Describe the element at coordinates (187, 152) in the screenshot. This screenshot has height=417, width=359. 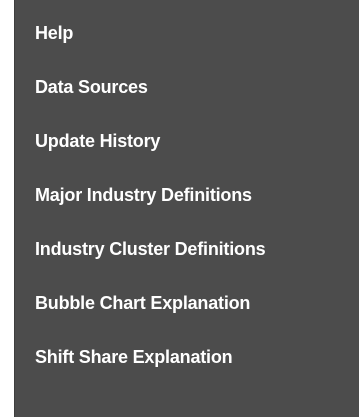
I see `menu-item-update-history: Update History` at that location.